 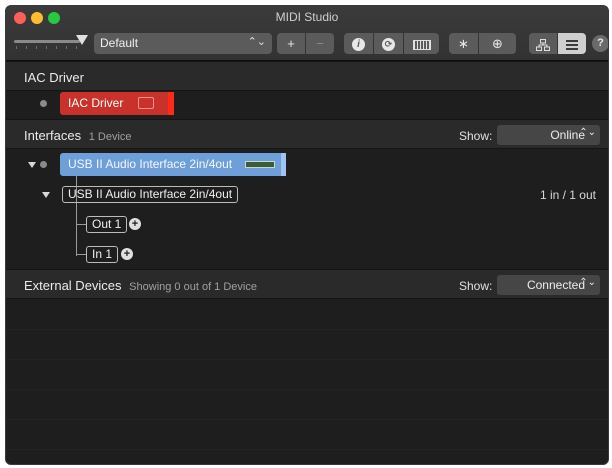 I want to click on iac-section-title: IAC Driver, so click(x=54, y=77).